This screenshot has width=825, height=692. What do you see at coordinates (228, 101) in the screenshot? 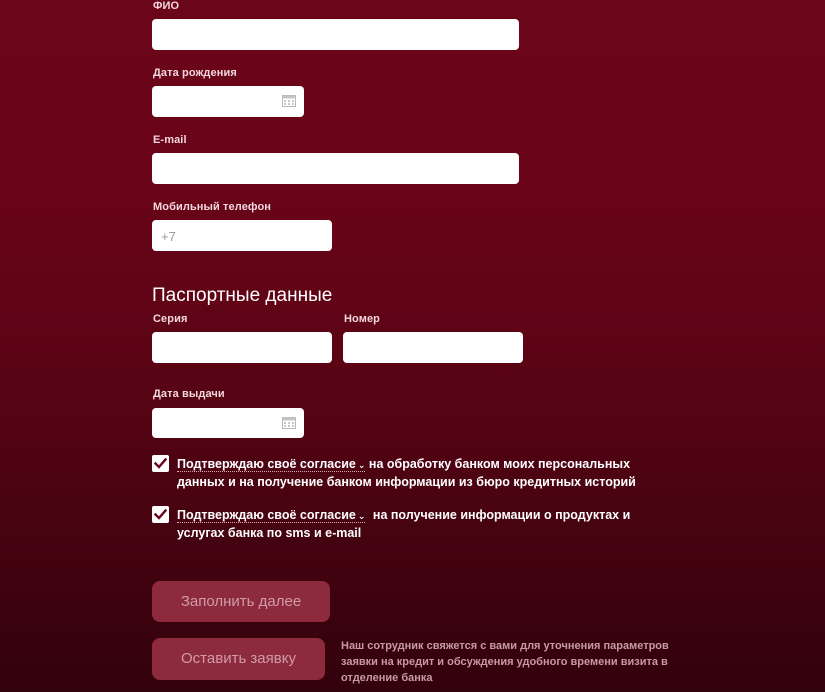
I see `birthdate-input` at bounding box center [228, 101].